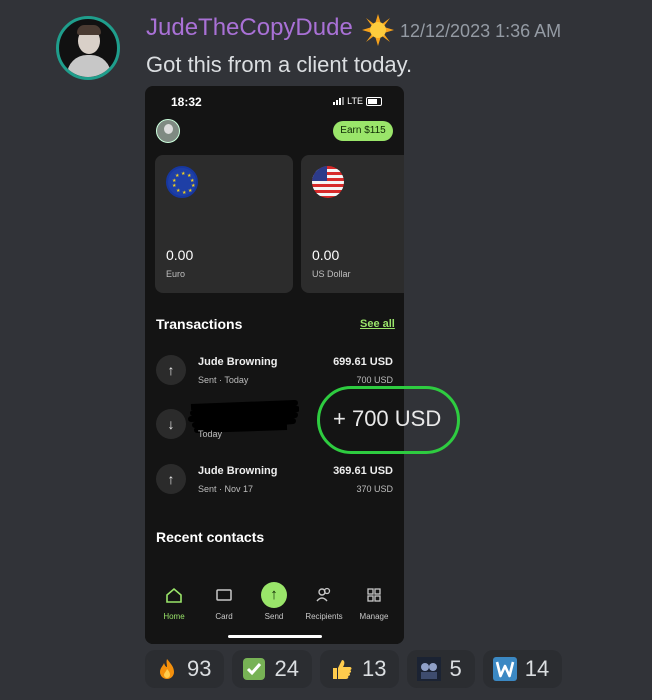 Image resolution: width=652 pixels, height=700 pixels. What do you see at coordinates (199, 324) in the screenshot?
I see `transactions-heading: Transactions` at bounding box center [199, 324].